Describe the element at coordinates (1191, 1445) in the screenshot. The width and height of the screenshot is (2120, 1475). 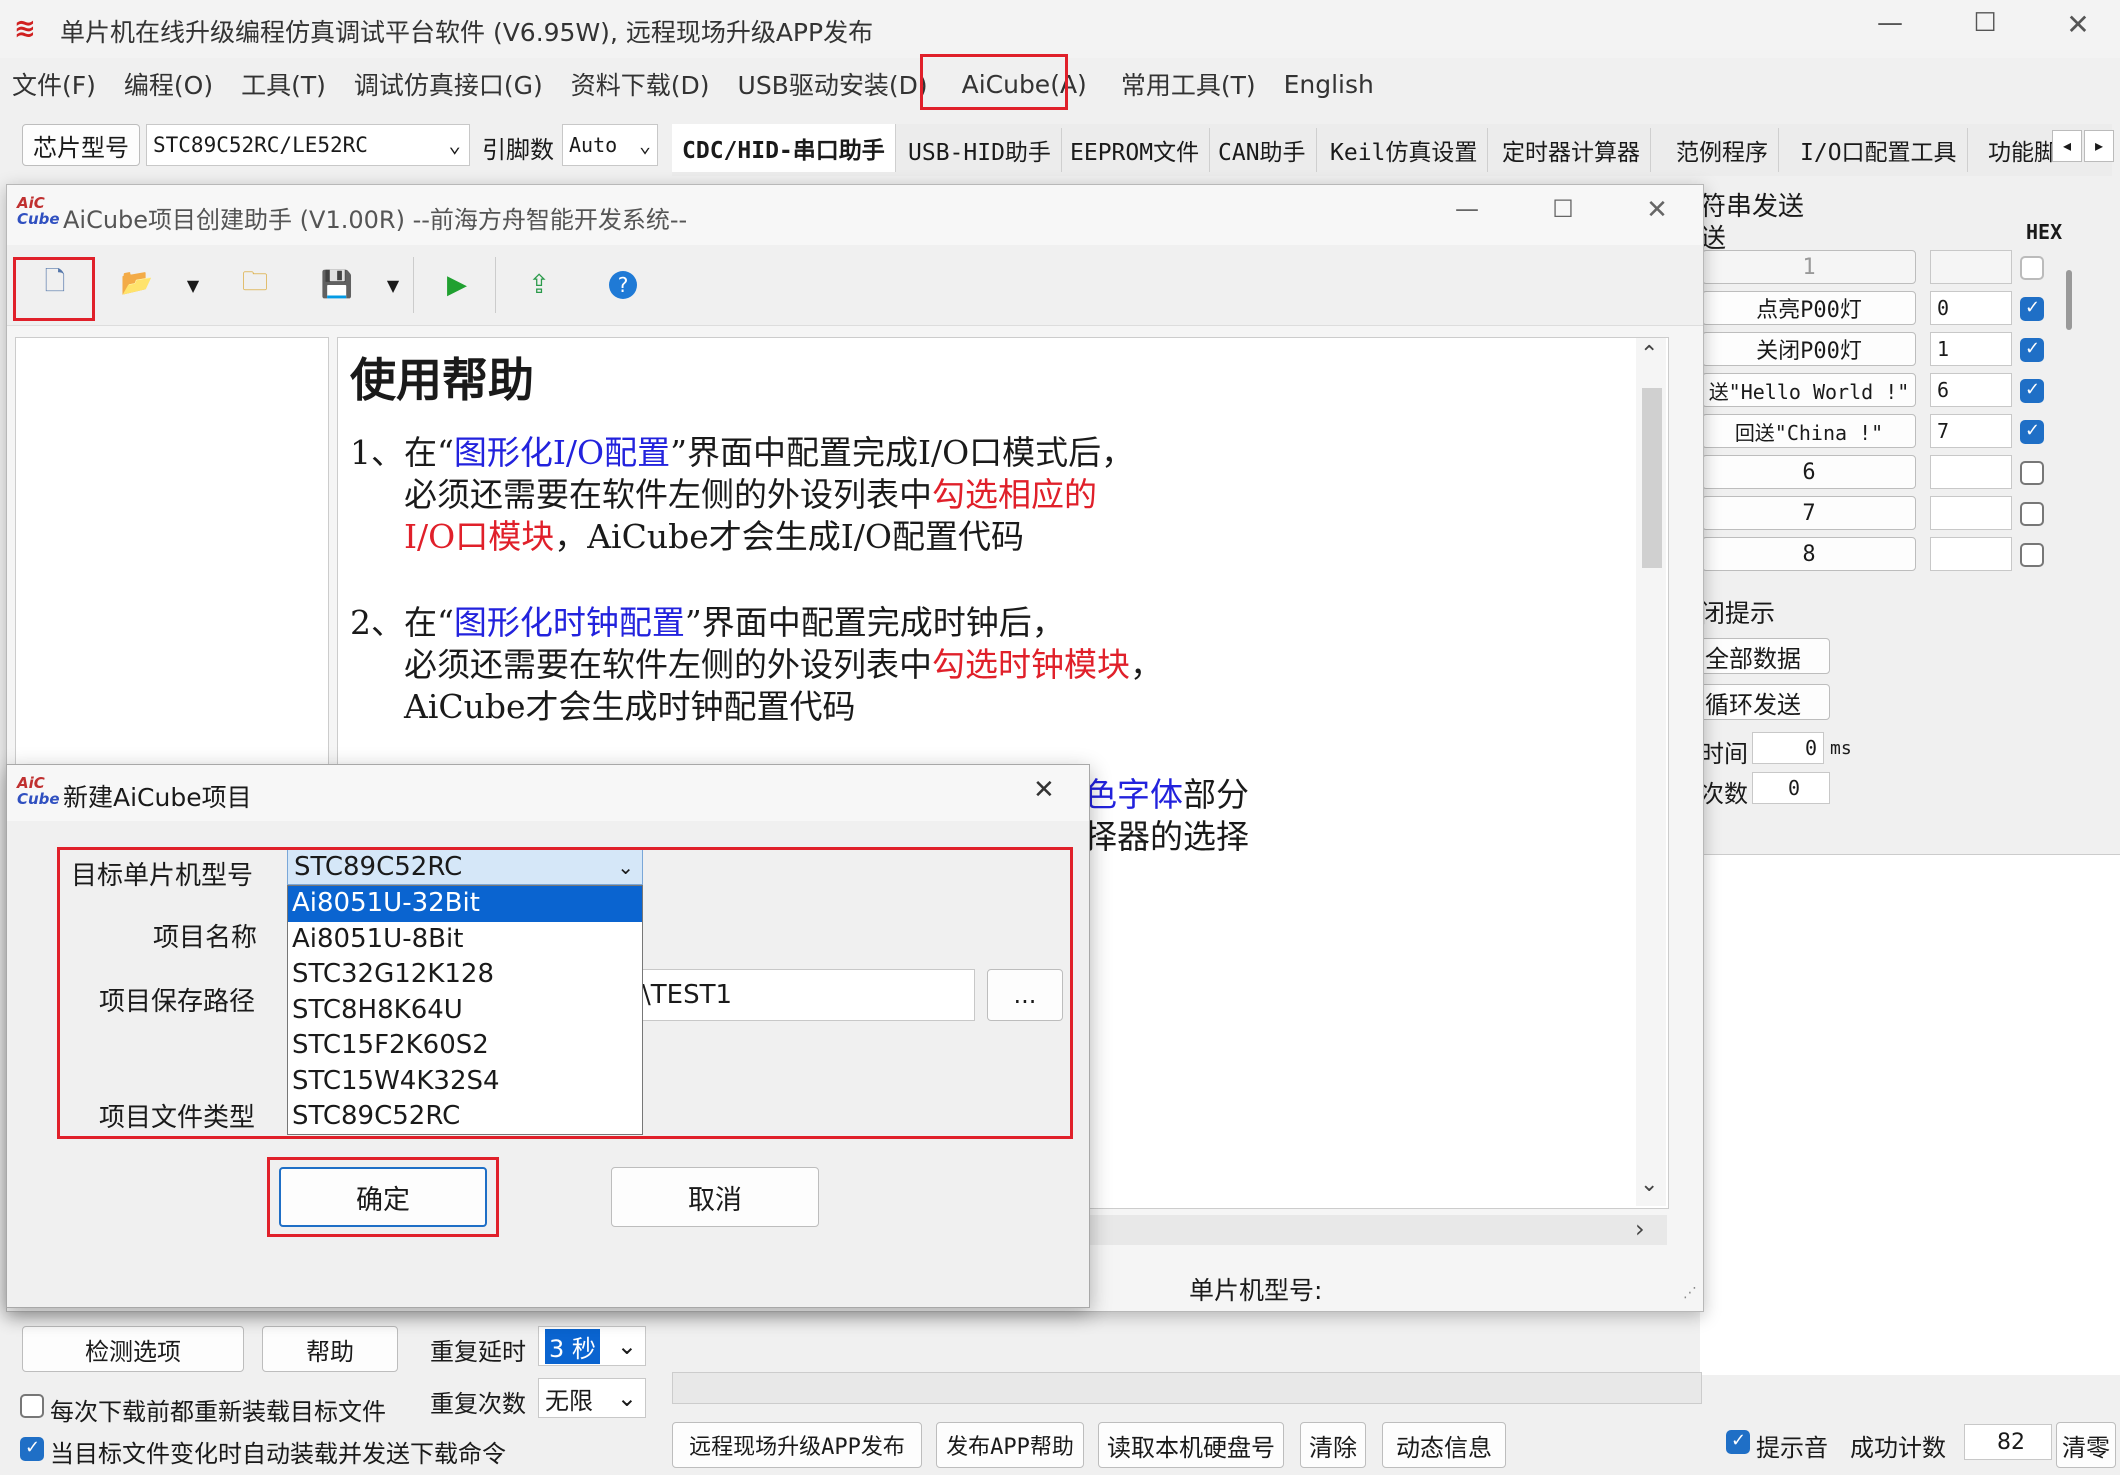
I see `read-hdd-id-button: 读取本机硬盘号` at that location.